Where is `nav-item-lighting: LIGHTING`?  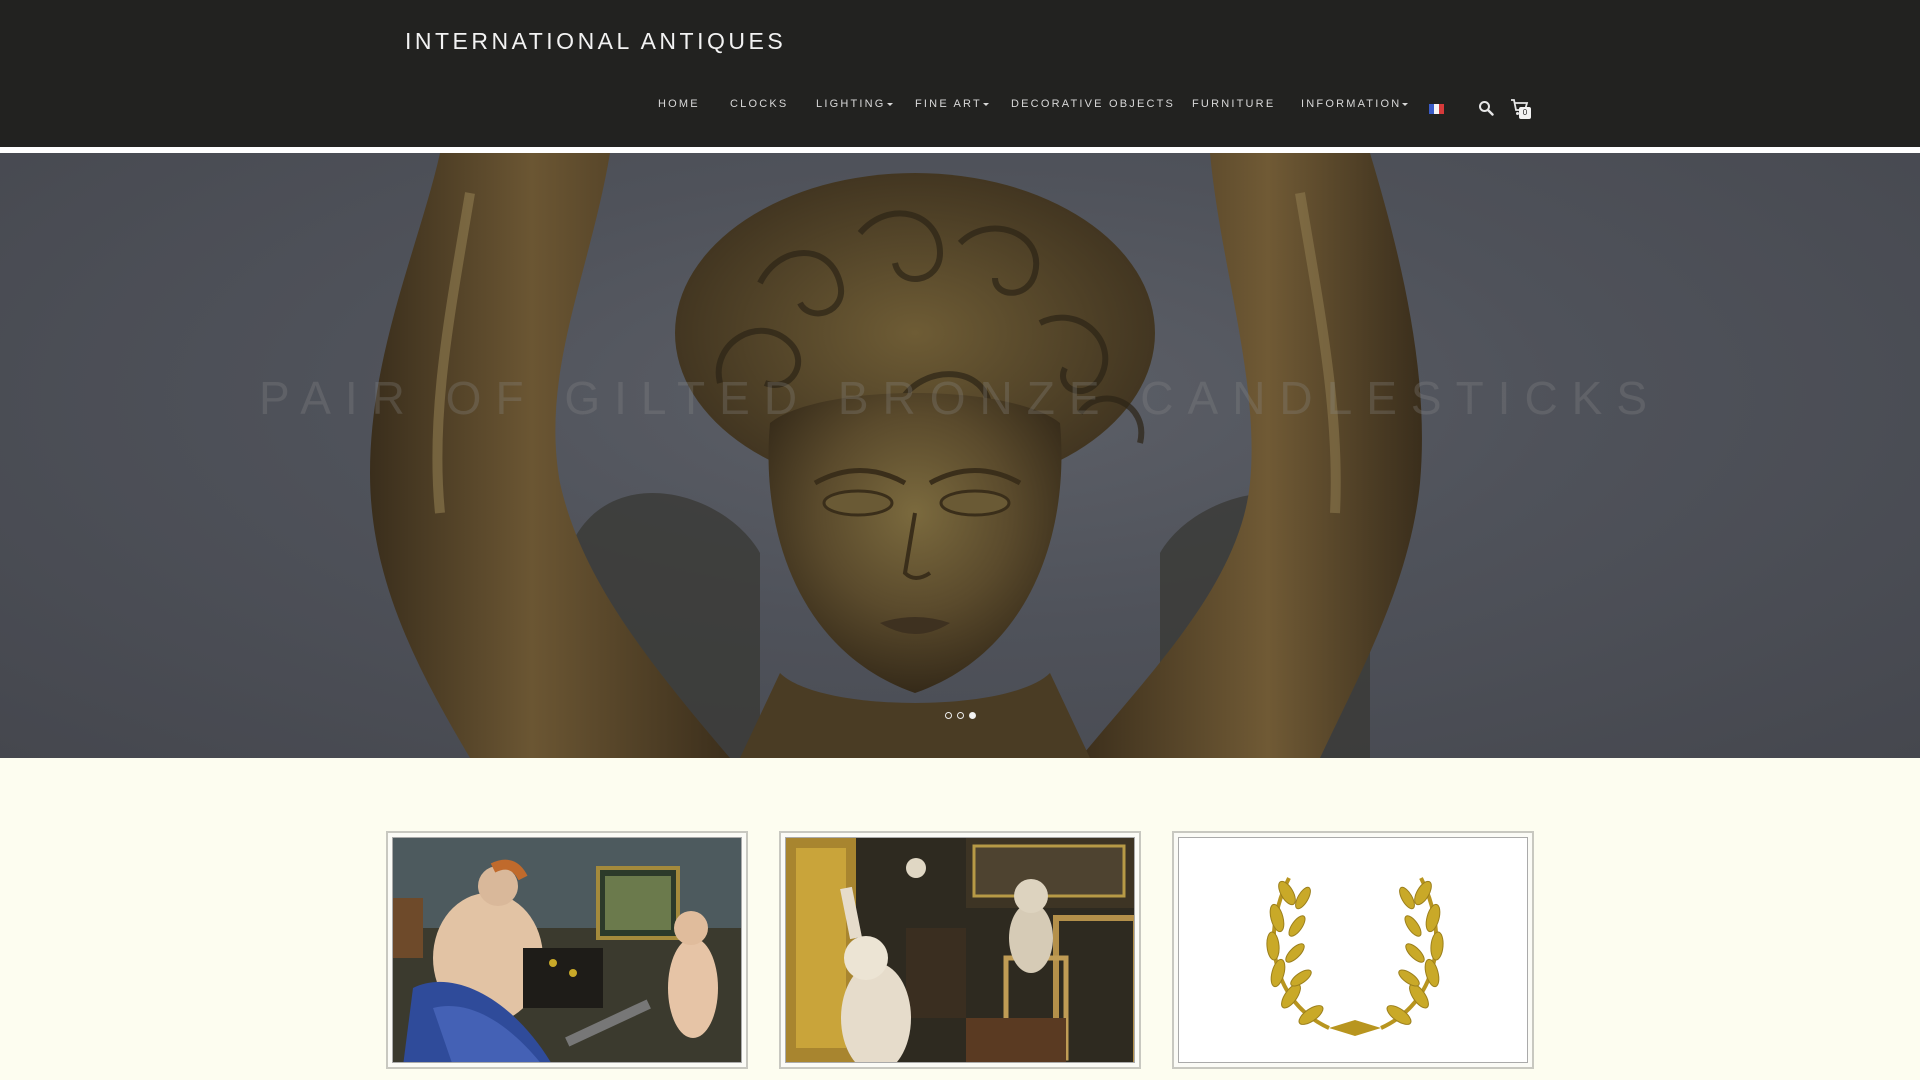 nav-item-lighting: LIGHTING is located at coordinates (854, 104).